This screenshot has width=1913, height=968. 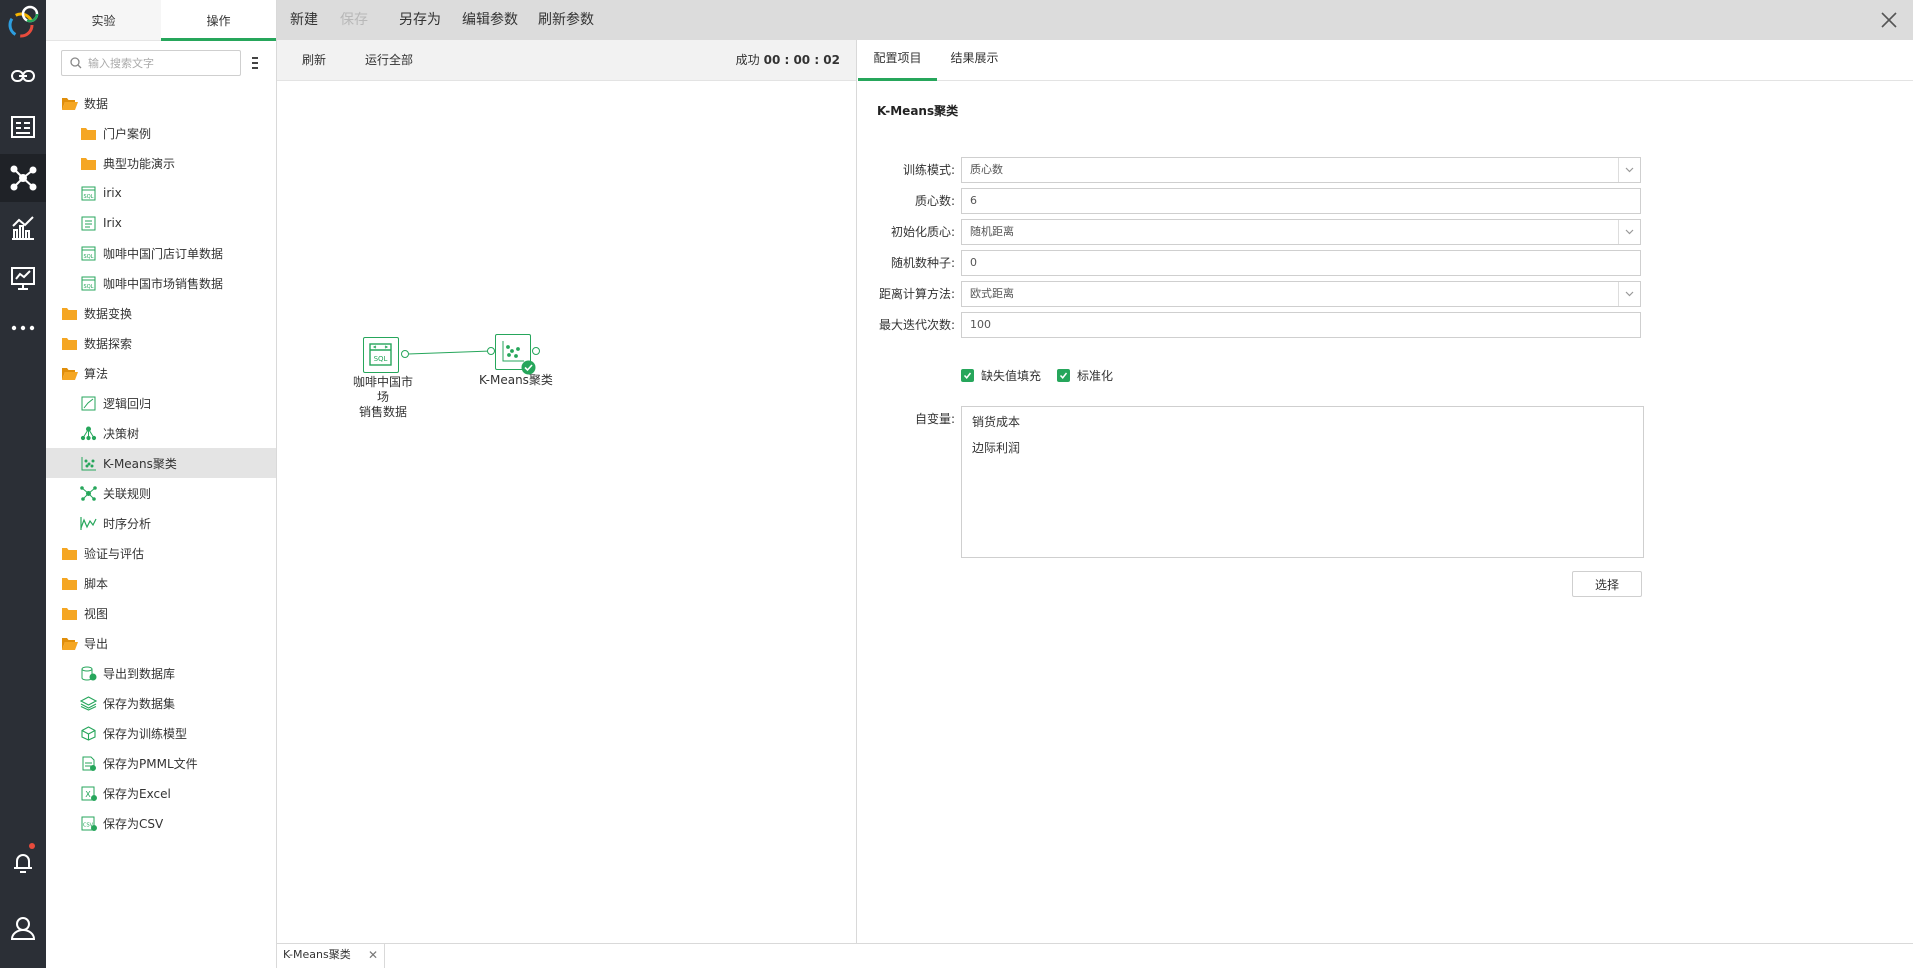 I want to click on tree-item: 验证与评估, so click(x=161, y=553).